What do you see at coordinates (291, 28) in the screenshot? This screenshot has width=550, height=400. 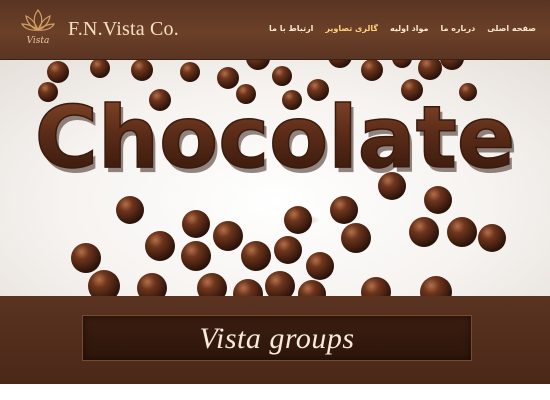 I see `nav-contact: ارتباط با ما` at bounding box center [291, 28].